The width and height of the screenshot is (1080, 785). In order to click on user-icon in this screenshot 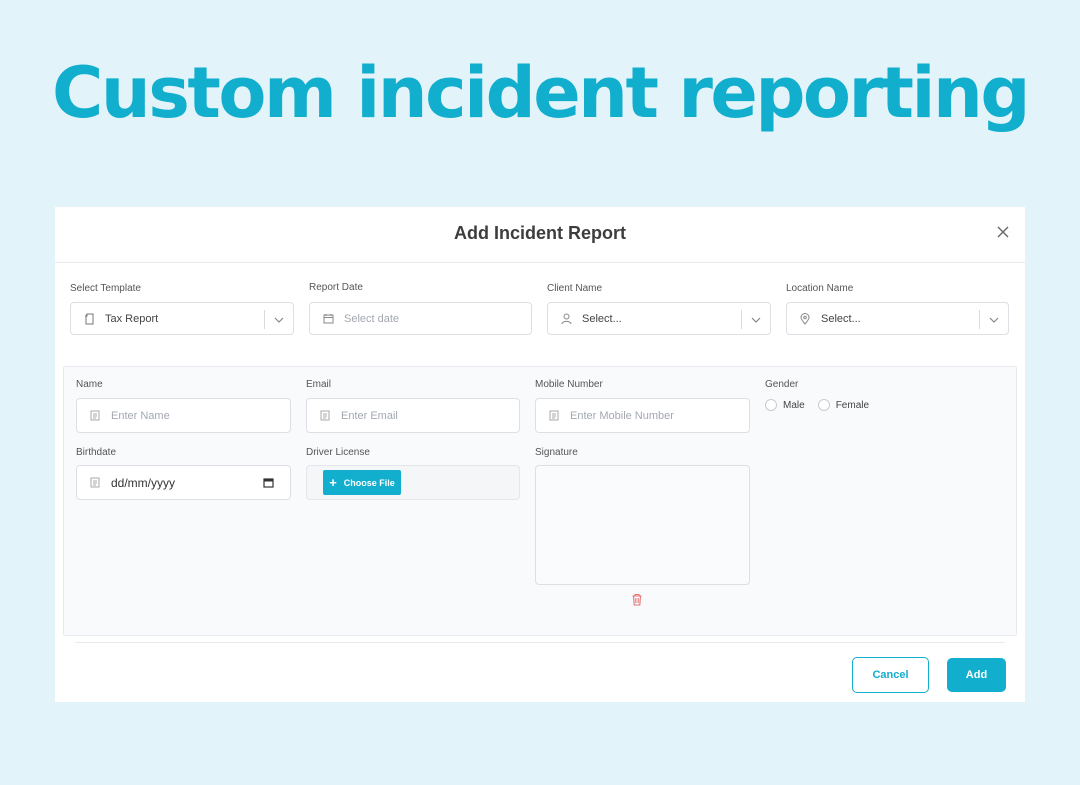, I will do `click(566, 319)`.